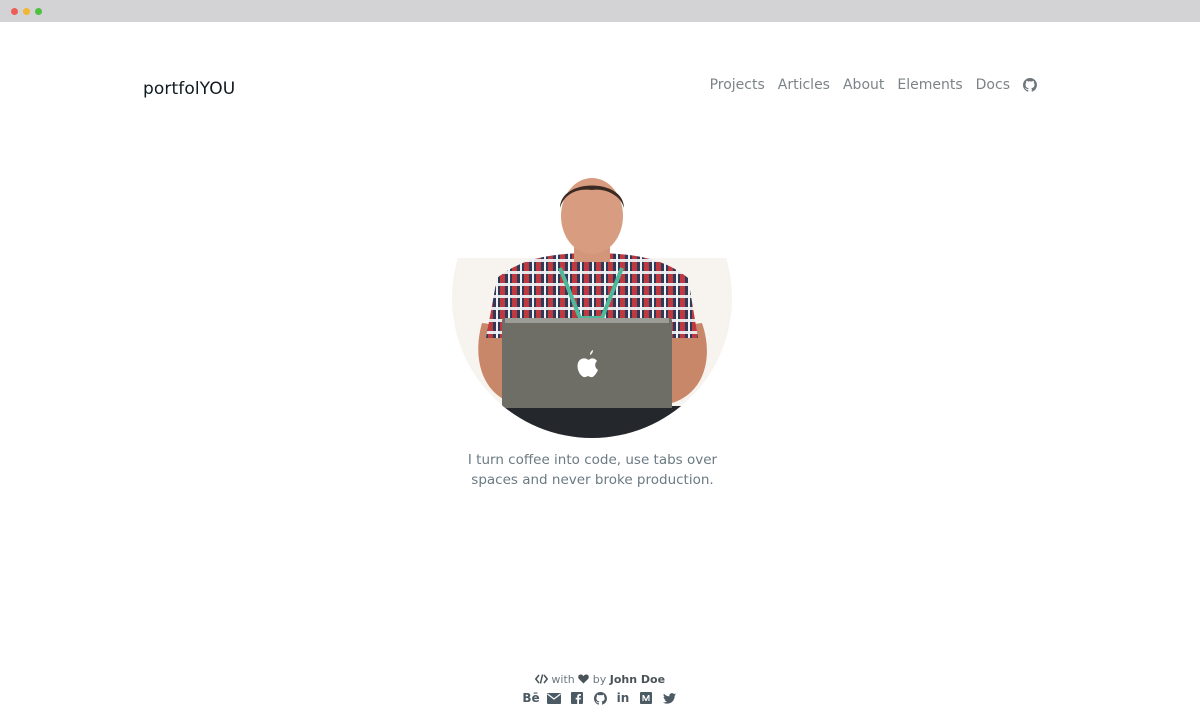 The image size is (1200, 719). Describe the element at coordinates (530, 698) in the screenshot. I see `behance-icon: Bē` at that location.